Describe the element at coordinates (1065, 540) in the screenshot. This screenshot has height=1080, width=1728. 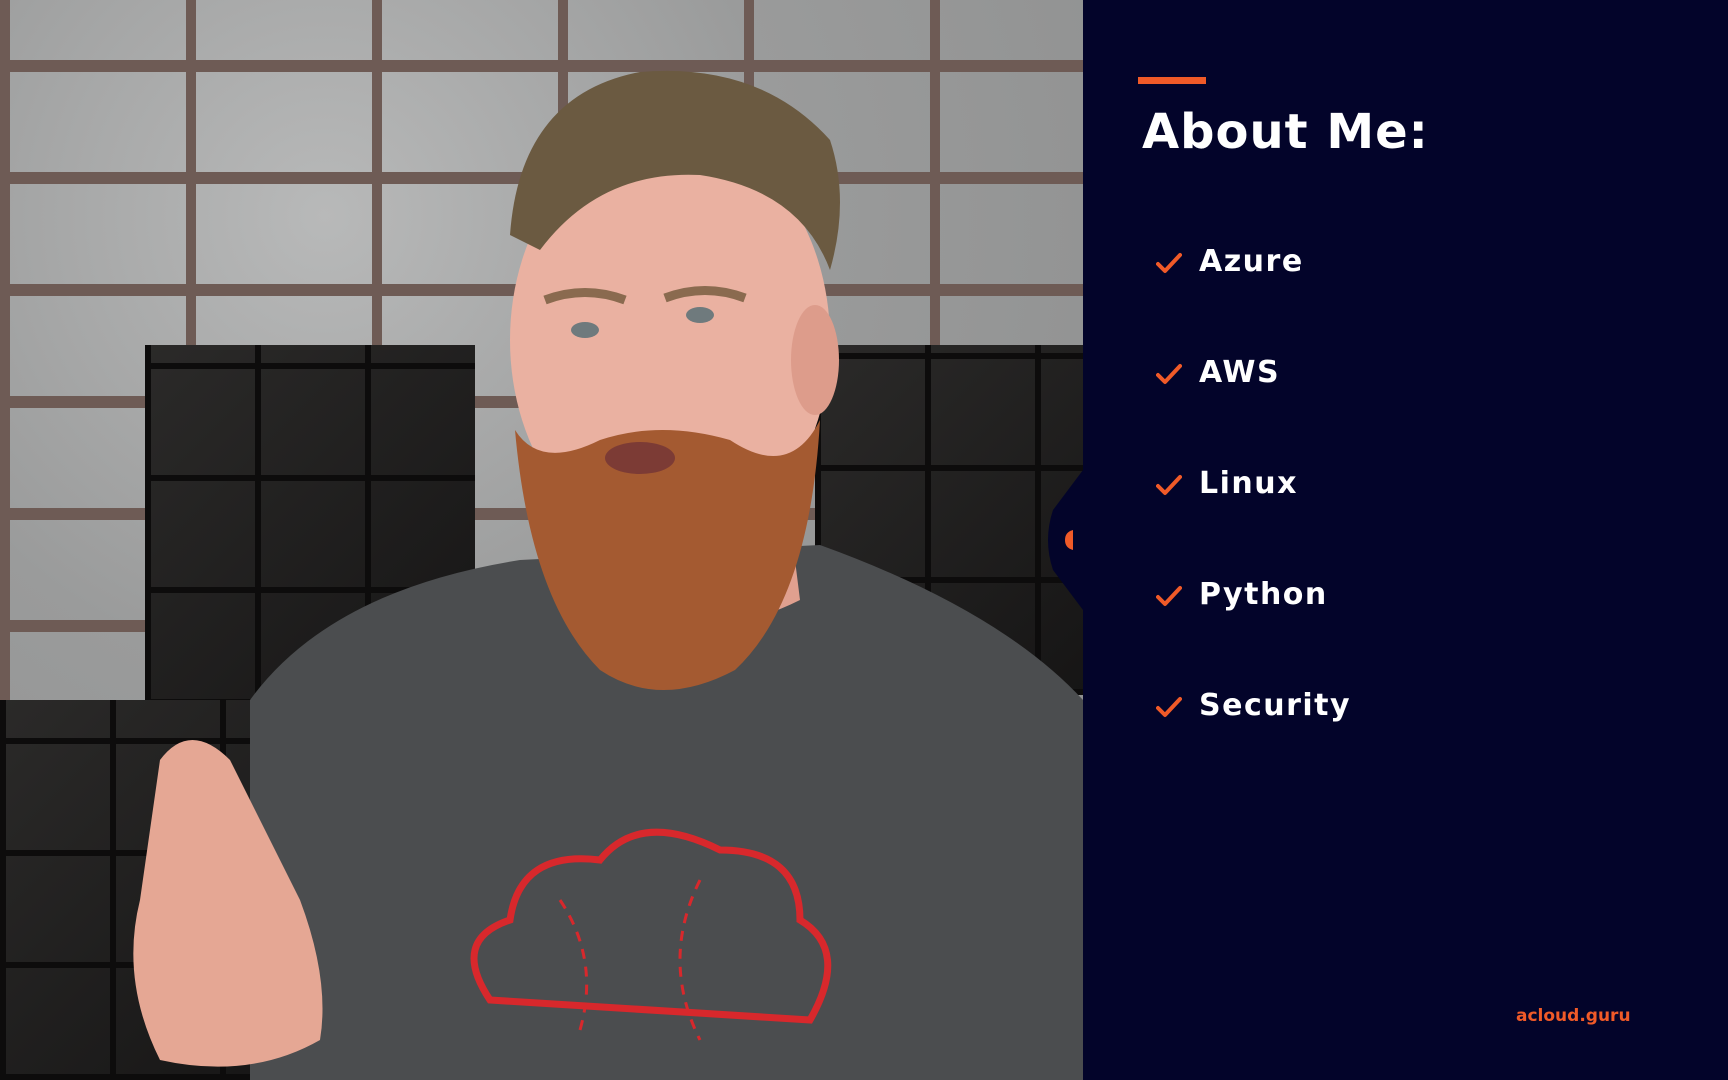
I see `panel-notch-indicator` at that location.